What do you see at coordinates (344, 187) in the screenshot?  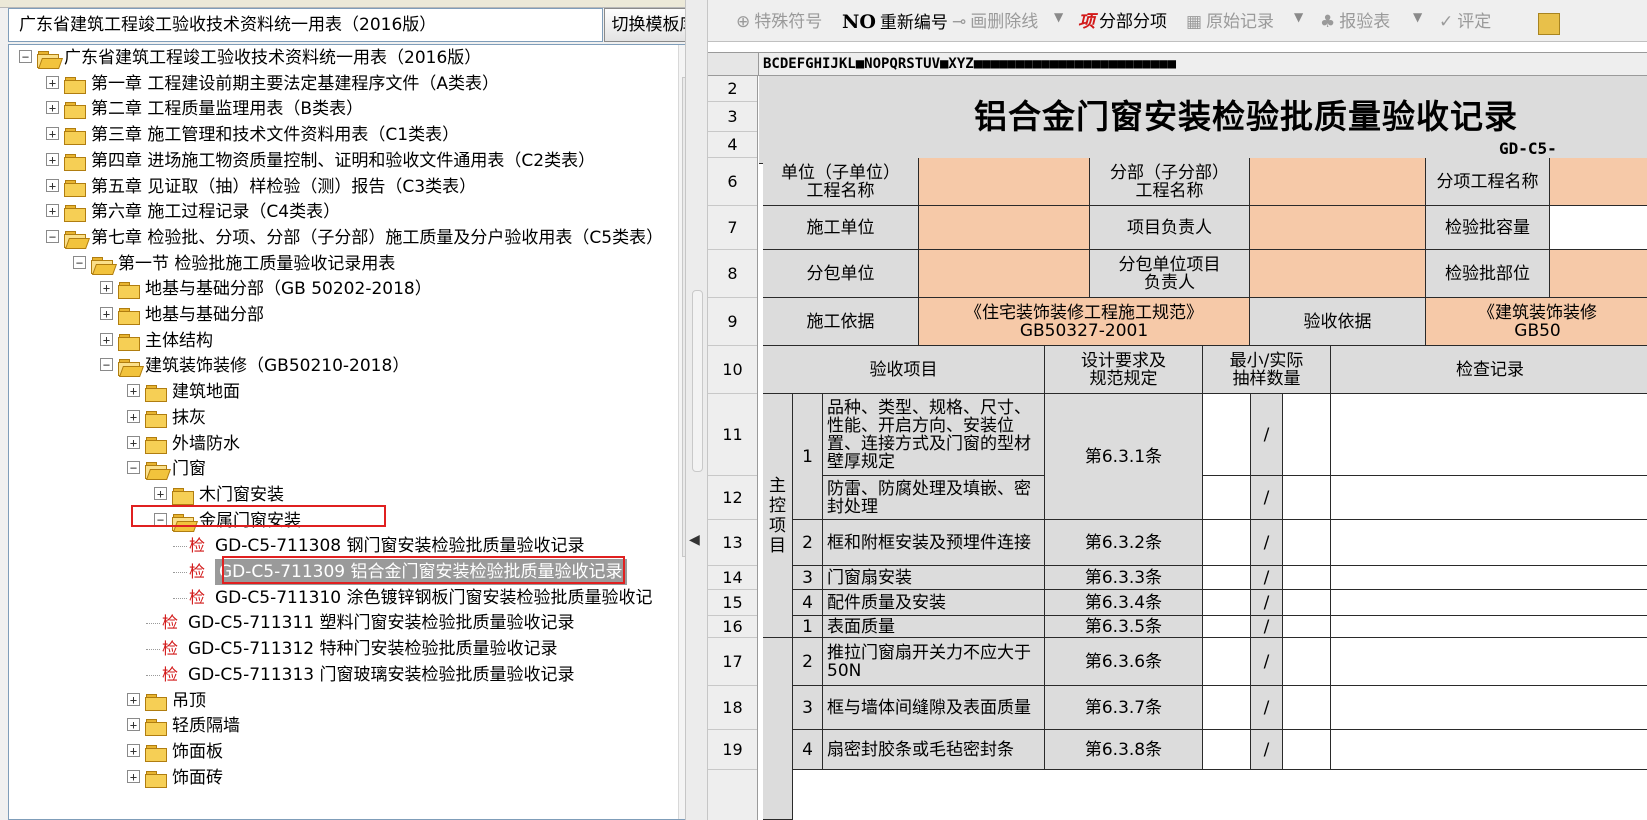 I see `tree-folder-item: + 第五章 见证取（抽）样检验（测）报告（C3类表）` at bounding box center [344, 187].